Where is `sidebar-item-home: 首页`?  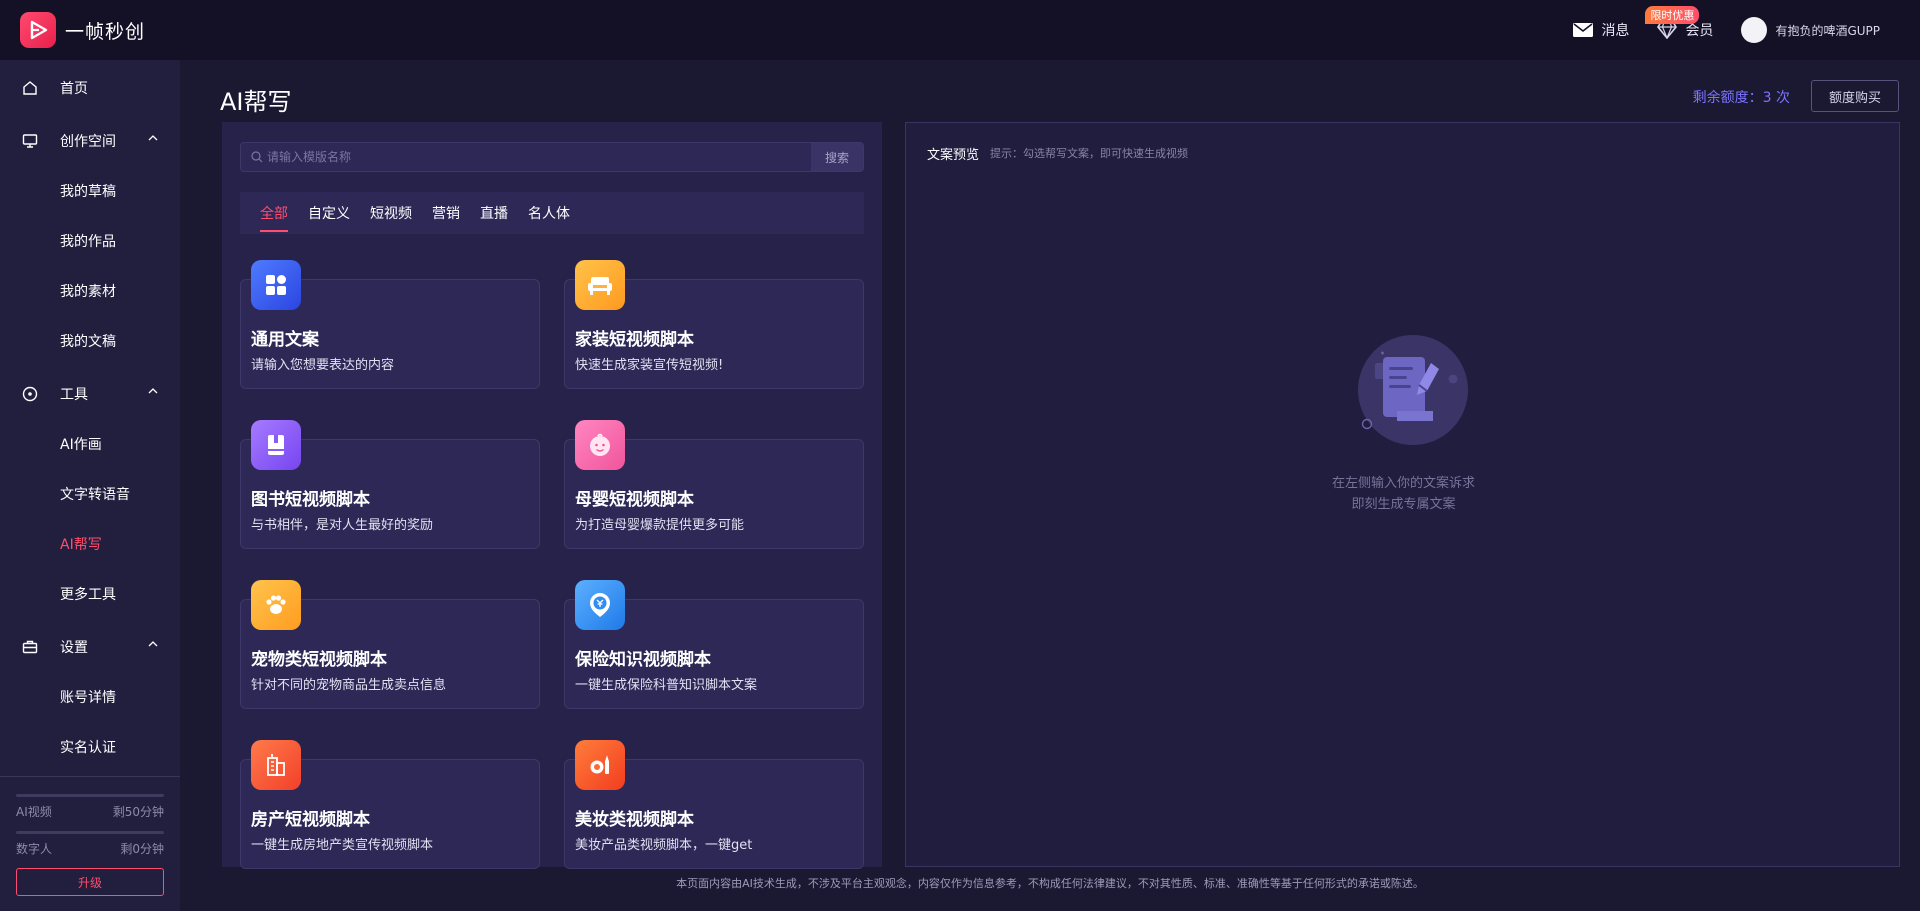 sidebar-item-home: 首页 is located at coordinates (90, 88).